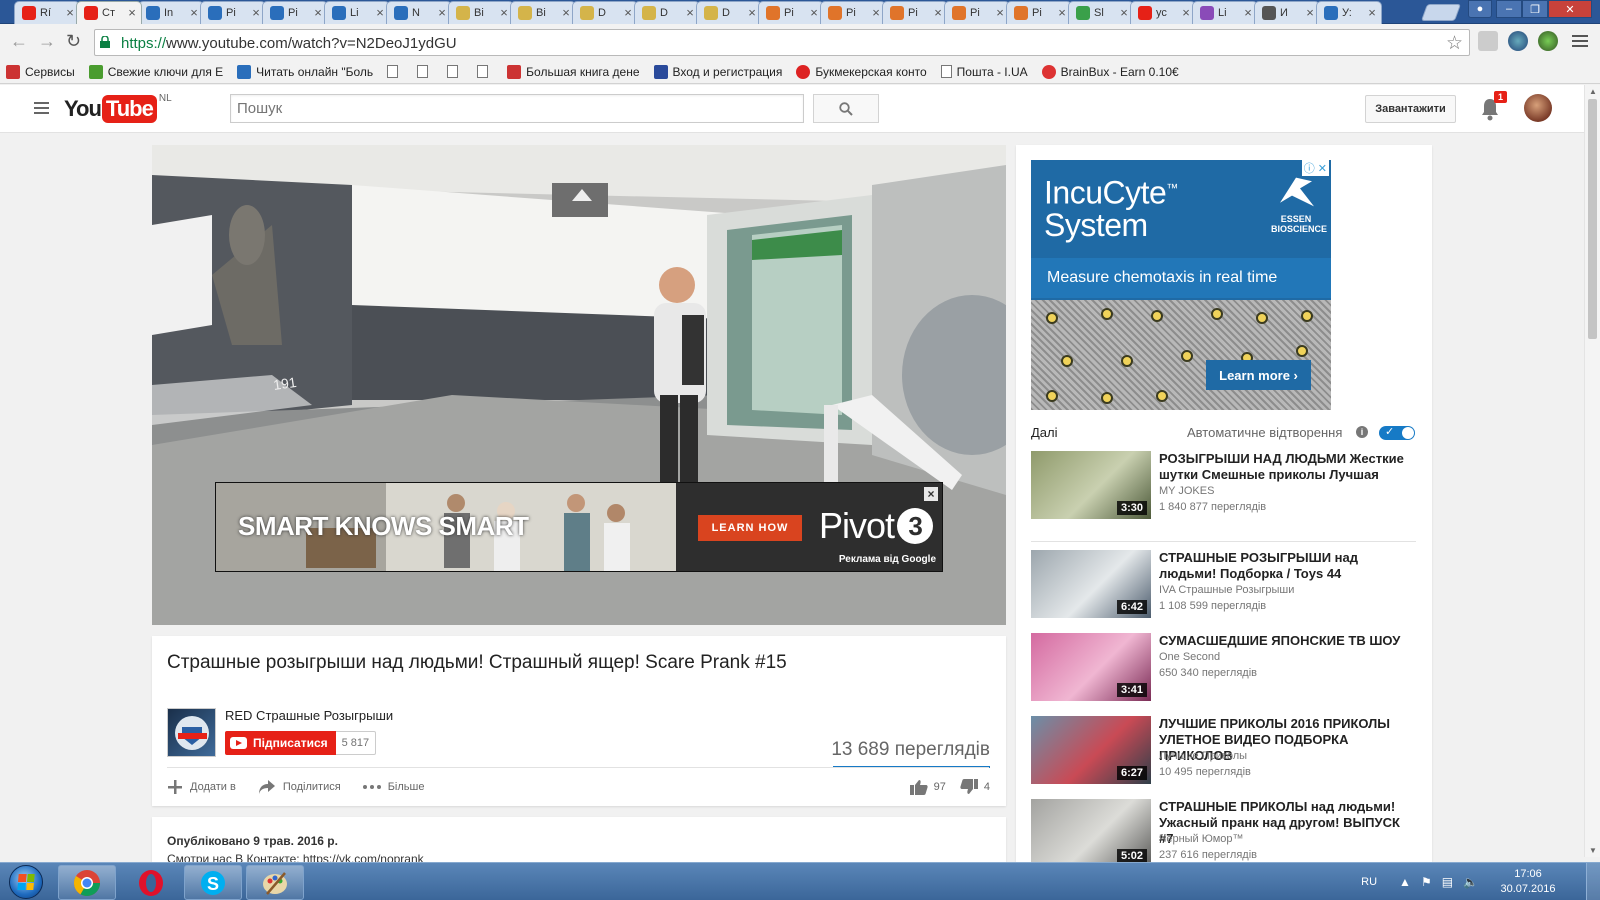 Image resolution: width=1600 pixels, height=900 pixels. Describe the element at coordinates (1548, 41) in the screenshot. I see `globe-extension-icon` at that location.